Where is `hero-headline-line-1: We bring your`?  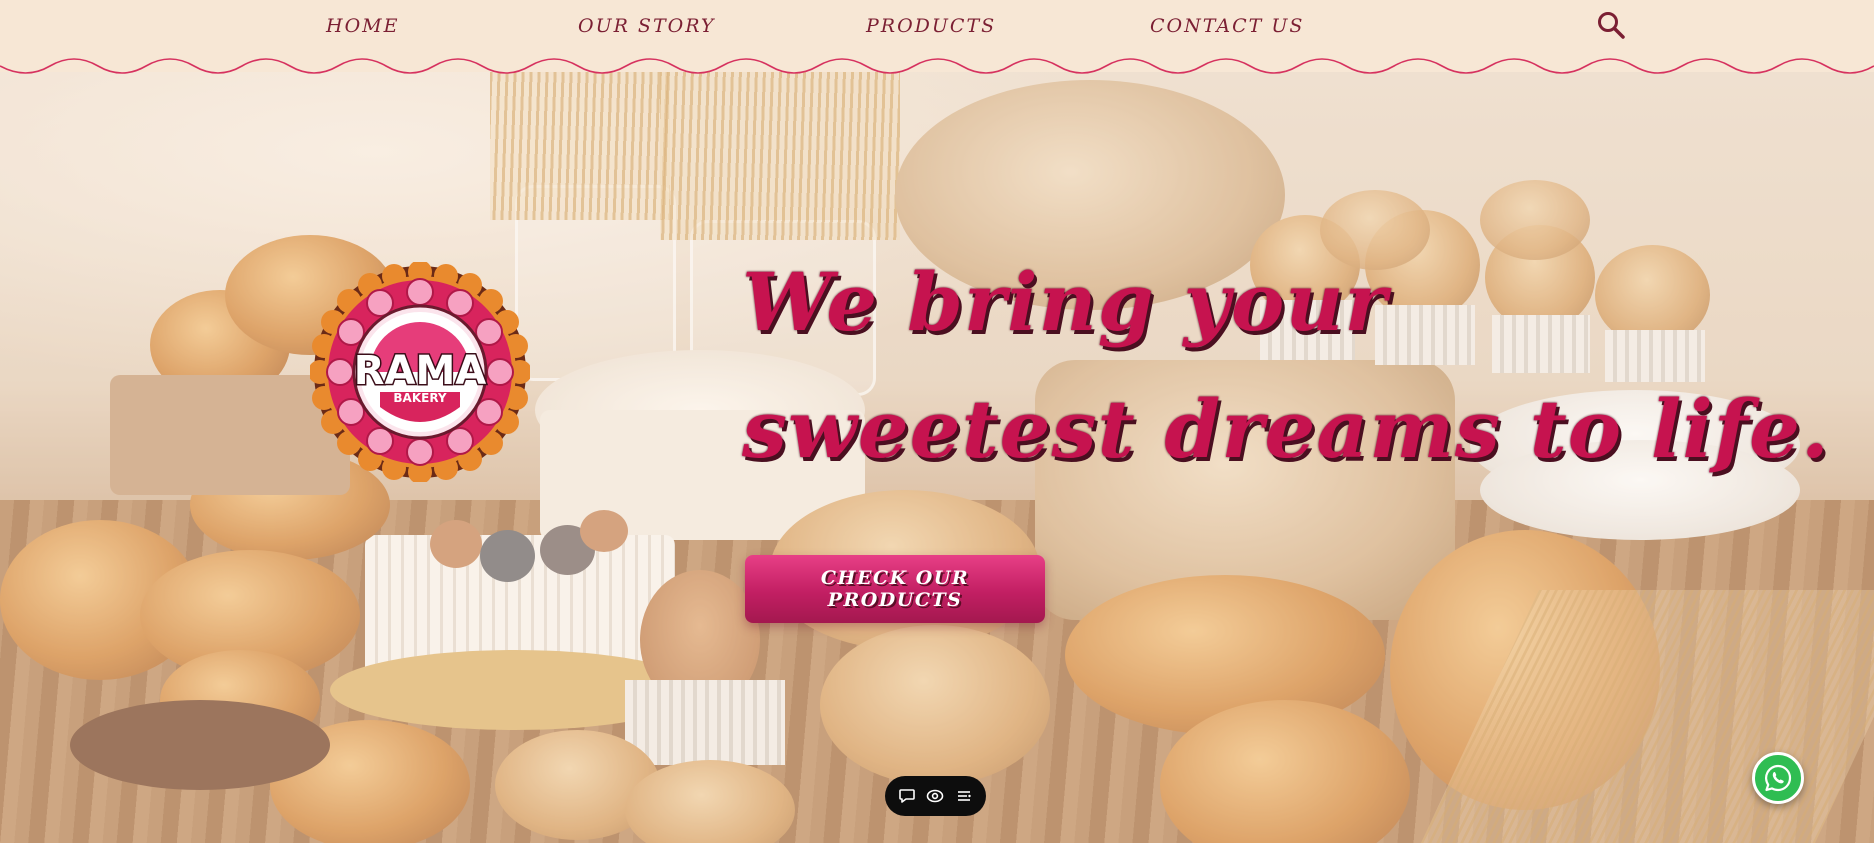 hero-headline-line-1: We bring your is located at coordinates (1065, 302).